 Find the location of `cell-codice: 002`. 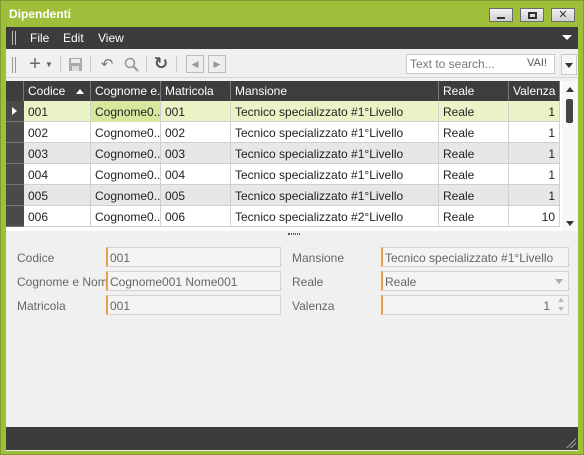

cell-codice: 002 is located at coordinates (57, 132).